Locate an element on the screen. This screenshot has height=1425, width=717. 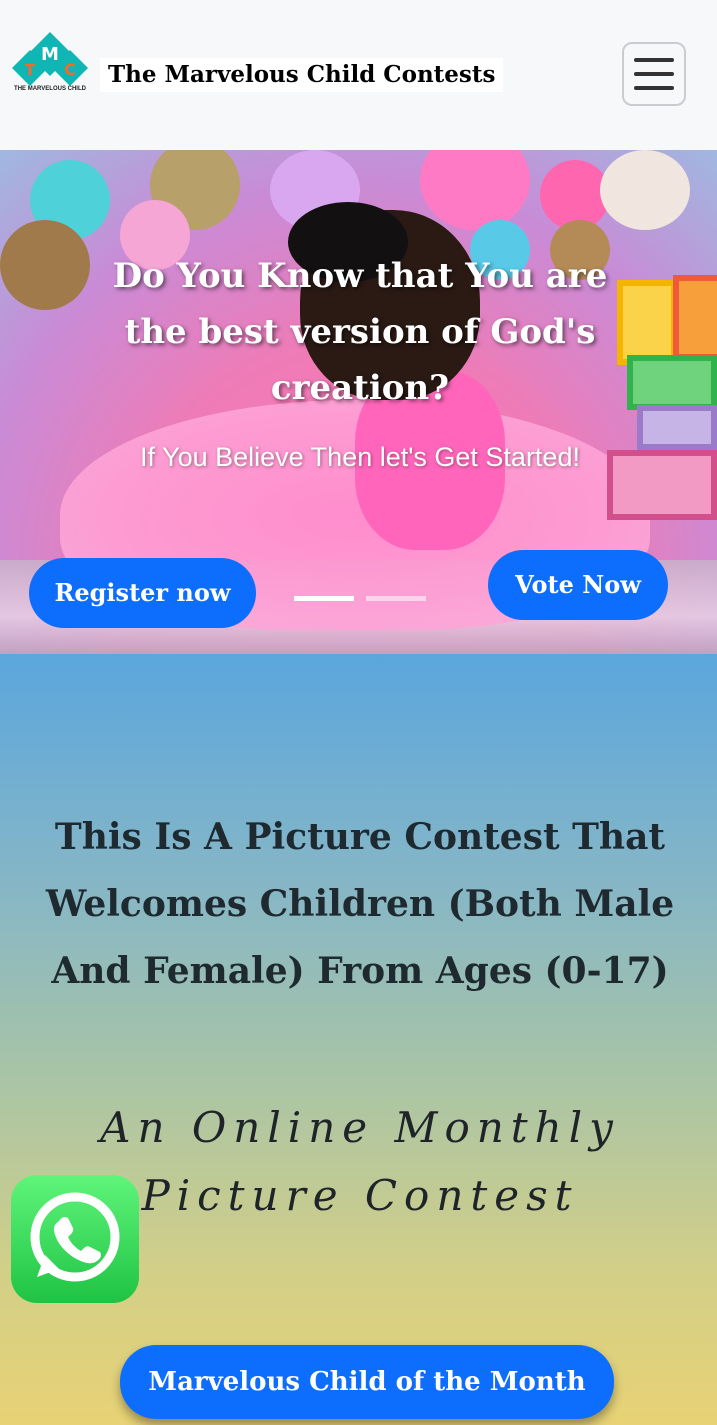
whatsapp-icon is located at coordinates (75, 1237).